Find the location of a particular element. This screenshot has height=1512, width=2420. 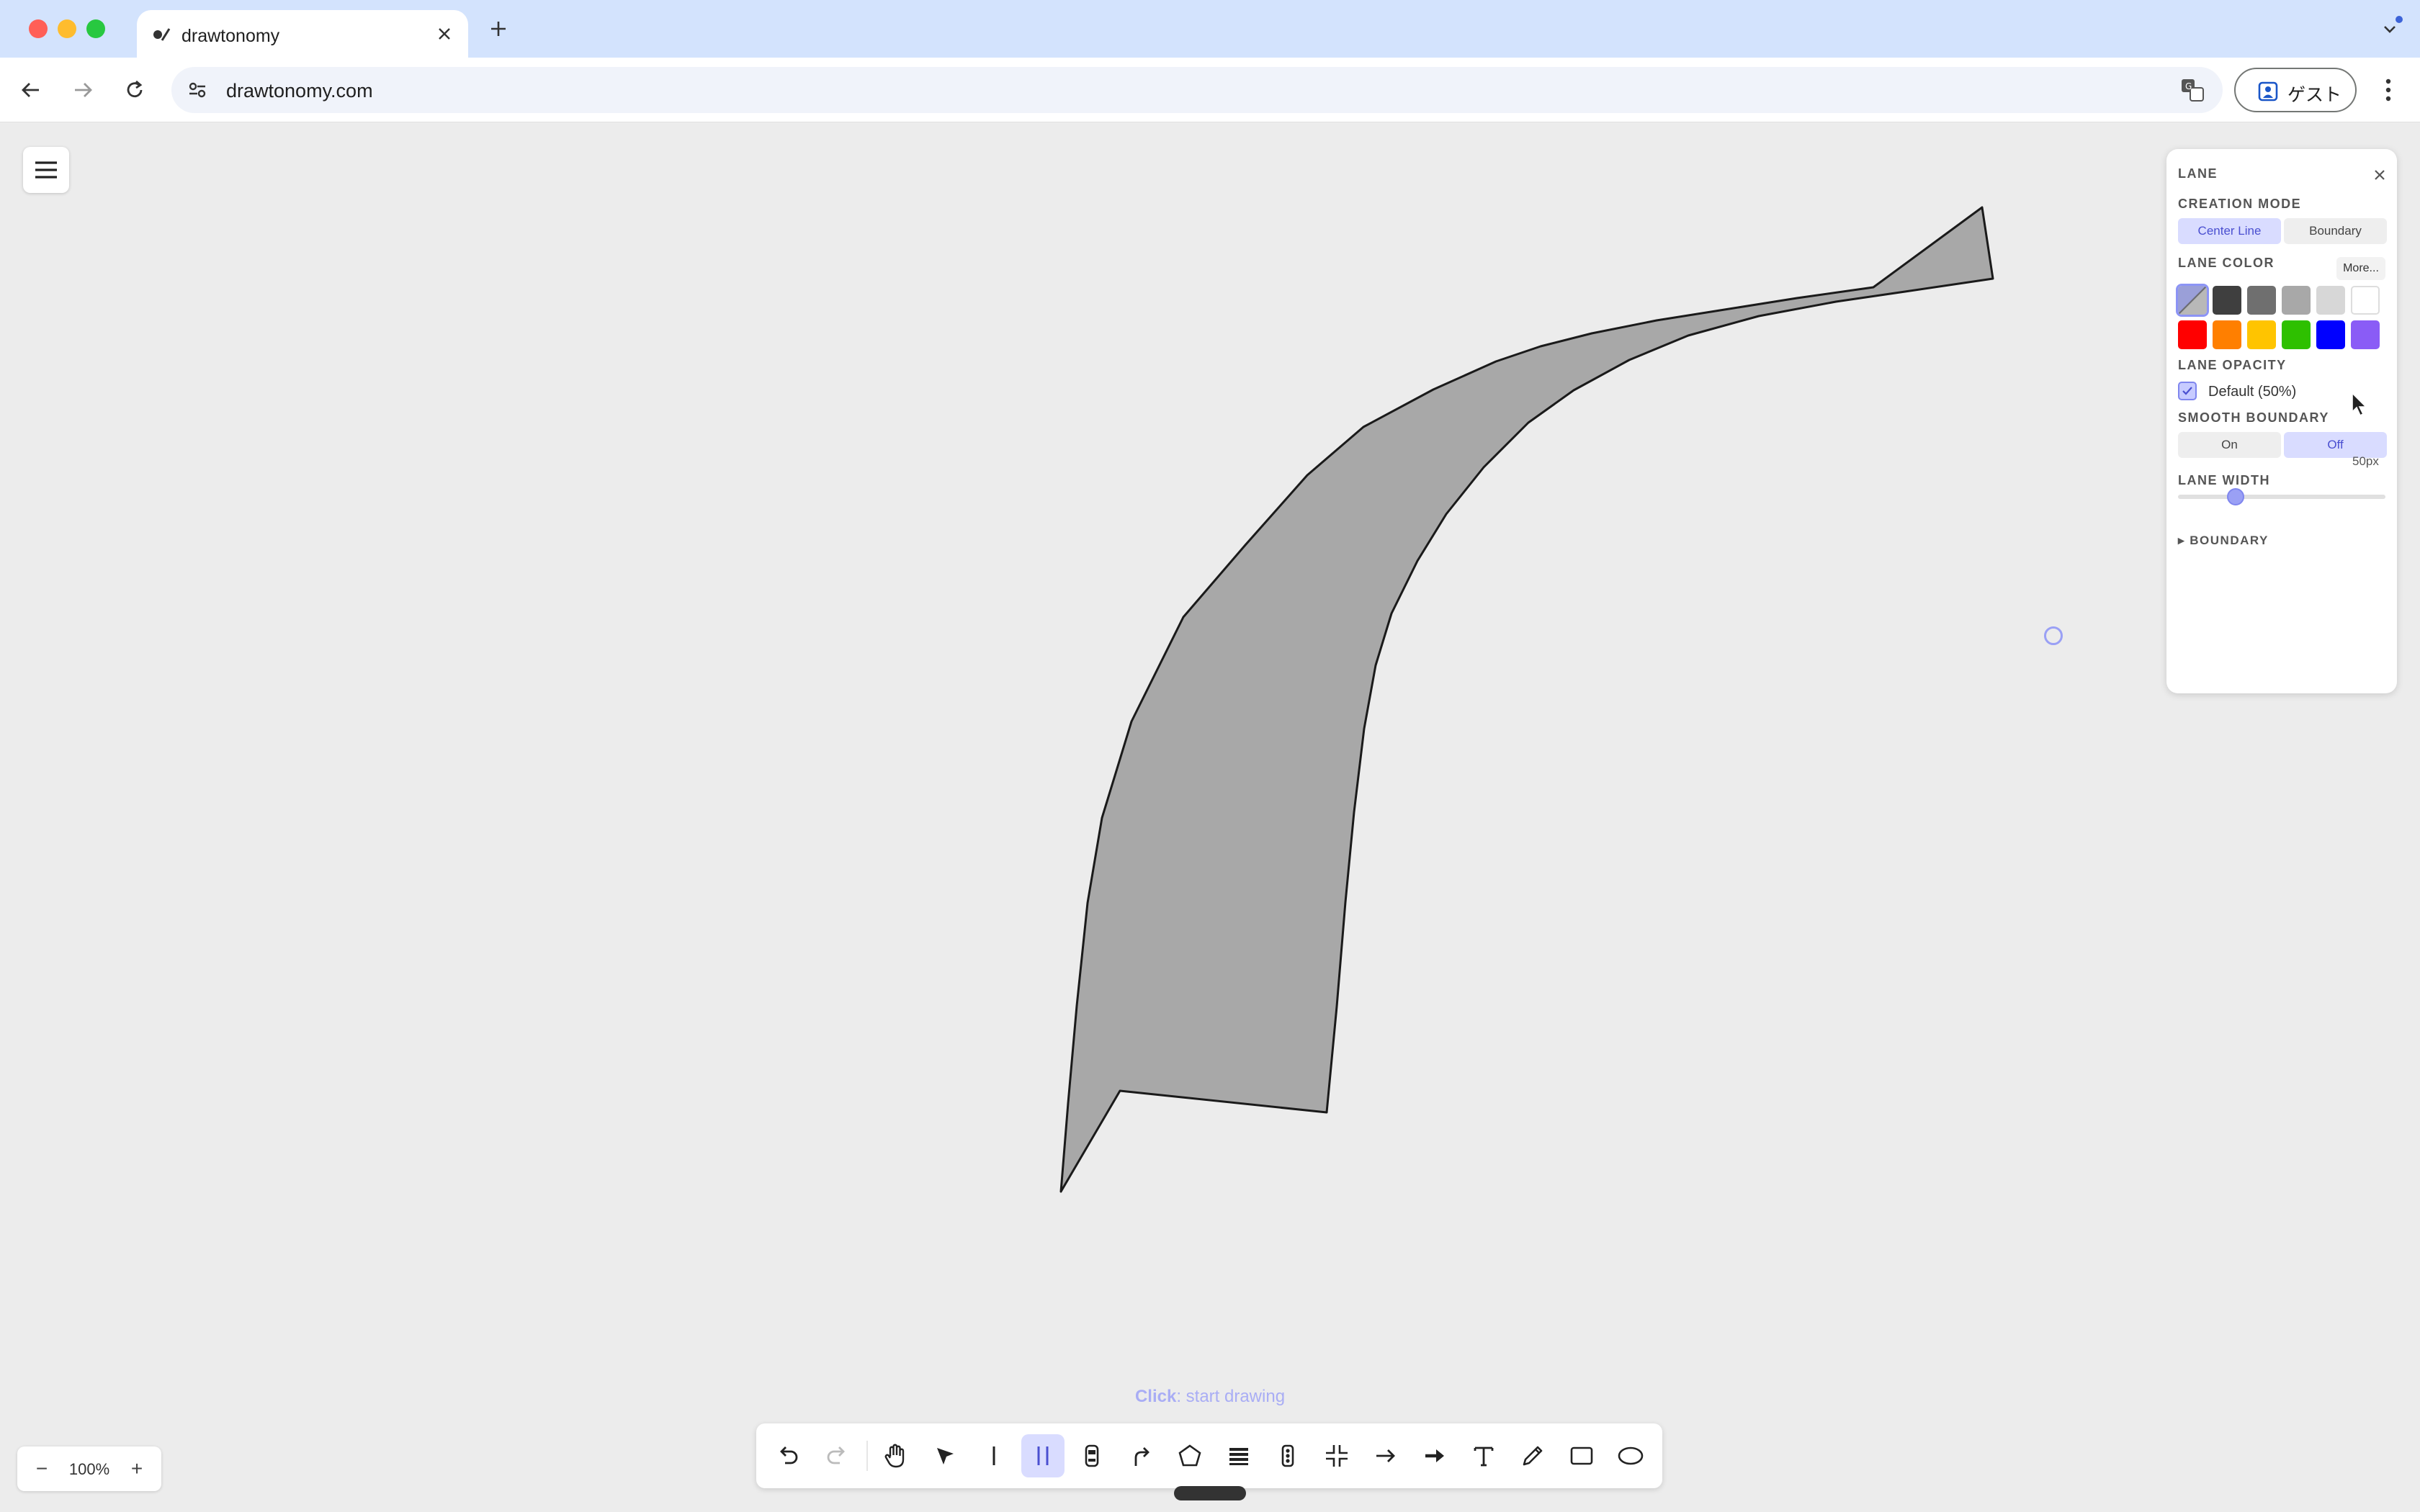

arrow-icon is located at coordinates (1385, 1455).